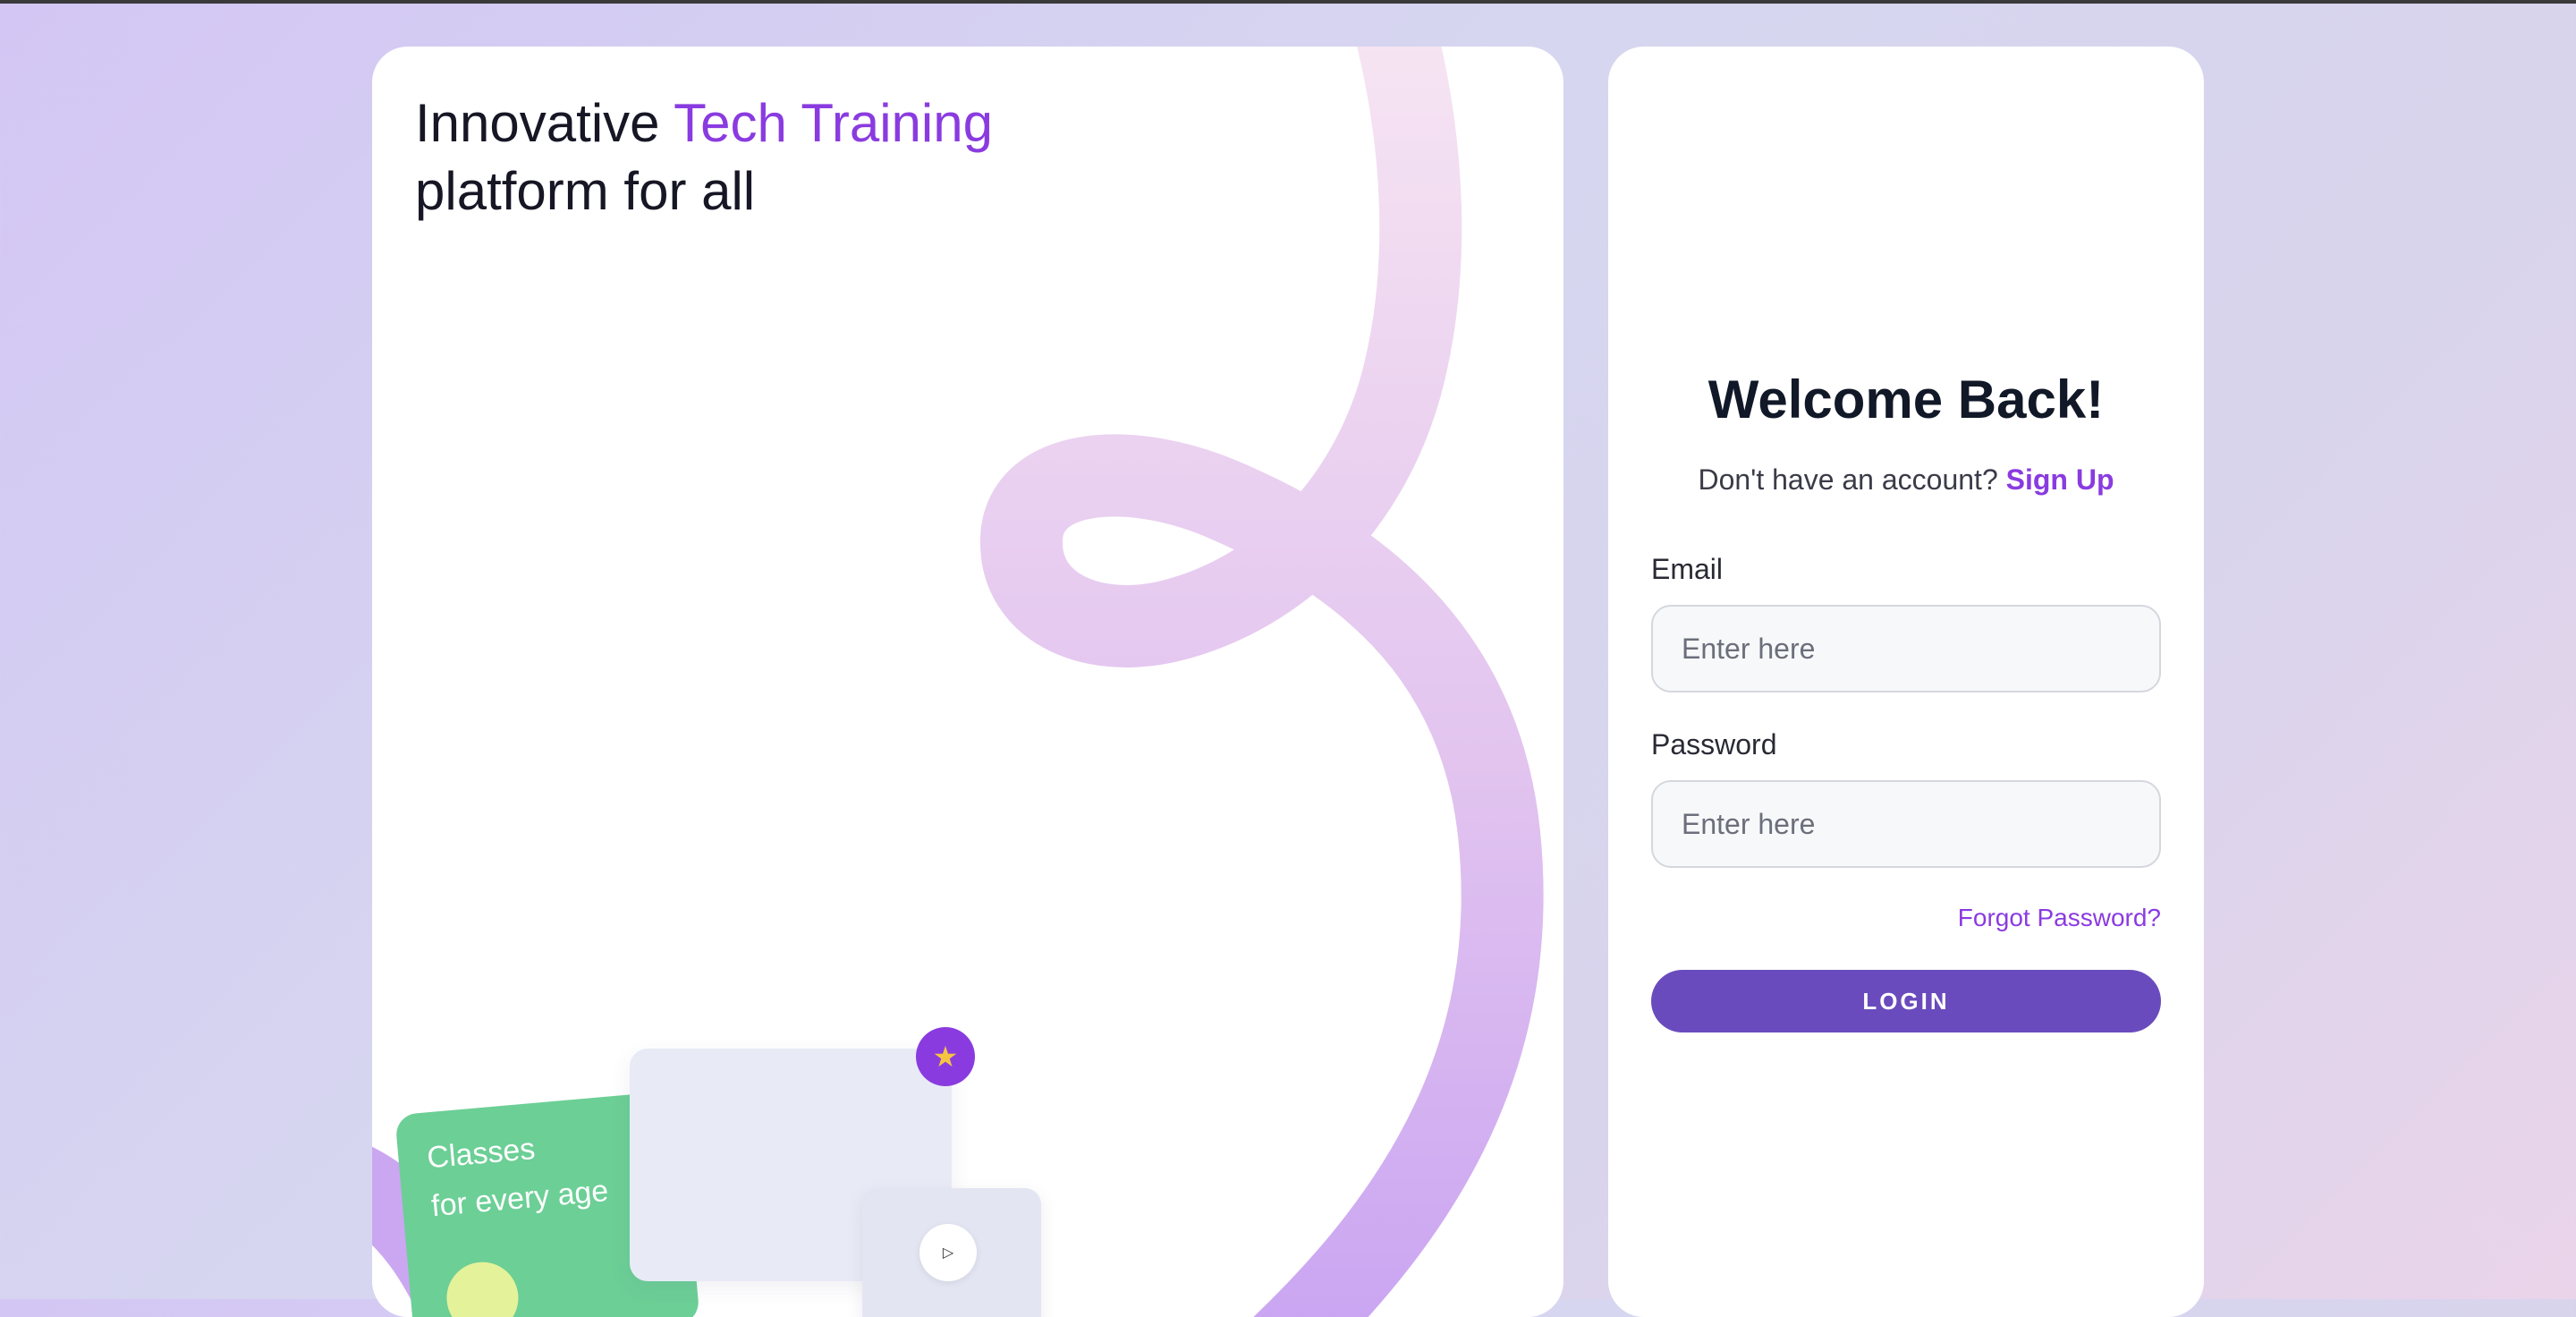  I want to click on password-input, so click(1906, 824).